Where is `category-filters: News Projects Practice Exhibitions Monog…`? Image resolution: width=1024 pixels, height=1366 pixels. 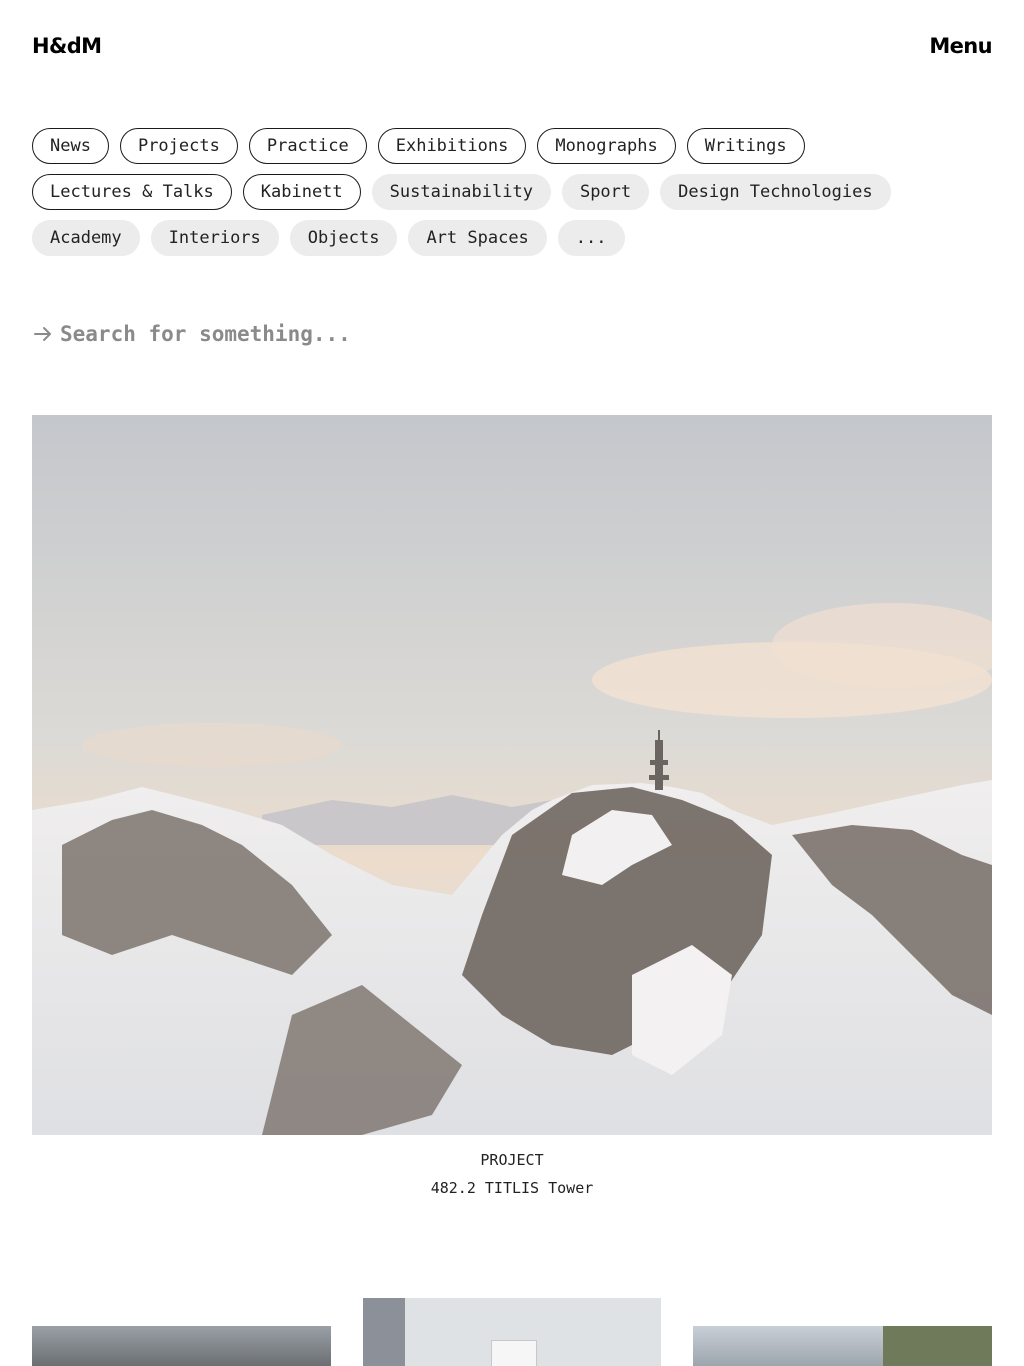 category-filters: News Projects Practice Exhibitions Monog… is located at coordinates (512, 197).